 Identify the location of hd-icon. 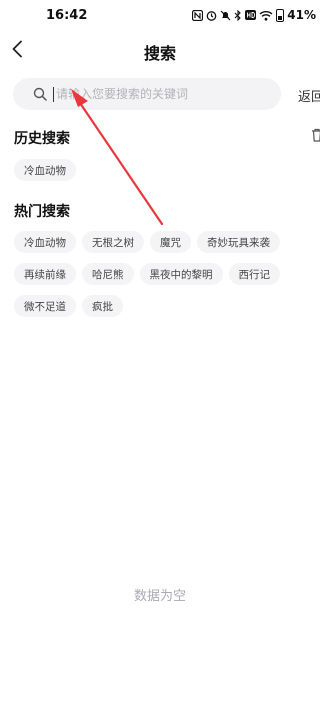
(251, 15).